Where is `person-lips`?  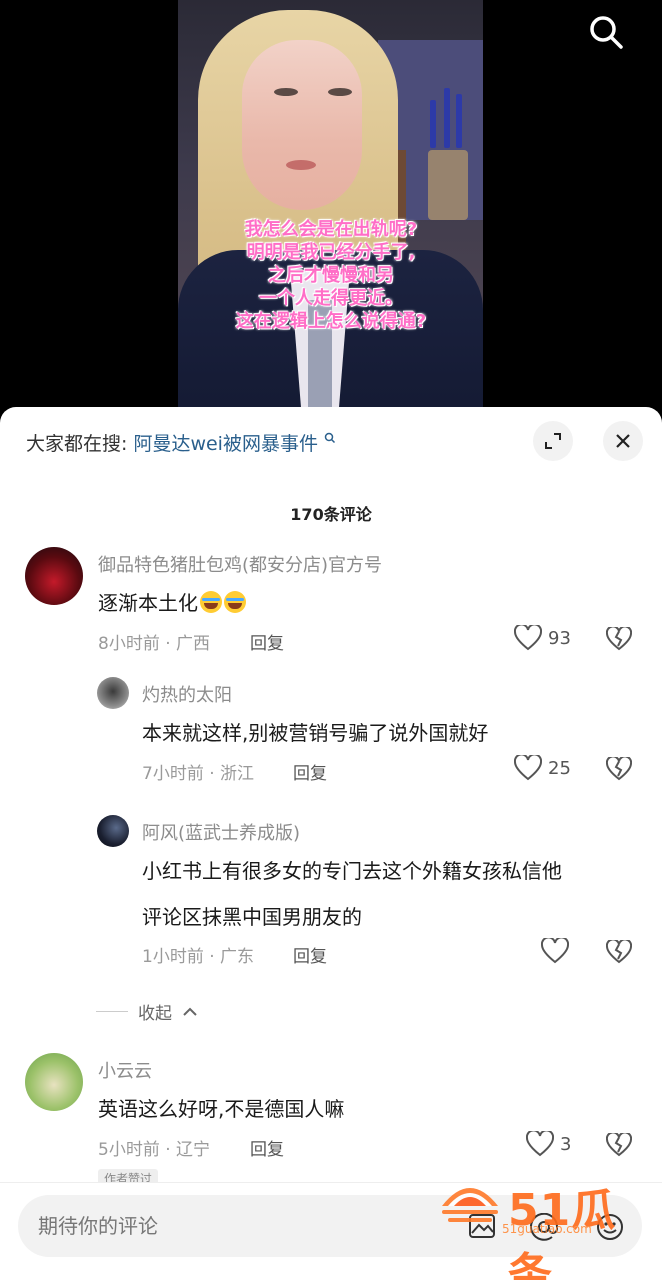 person-lips is located at coordinates (301, 165).